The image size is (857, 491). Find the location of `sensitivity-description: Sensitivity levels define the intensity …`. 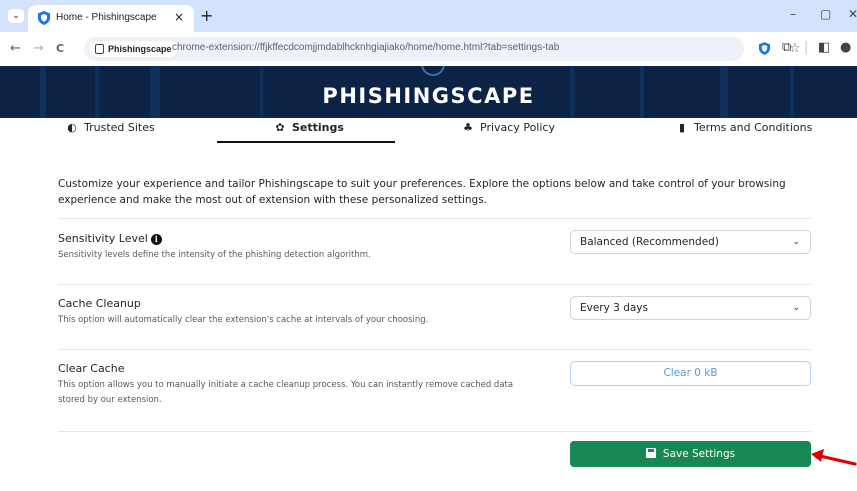

sensitivity-description: Sensitivity levels define the intensity … is located at coordinates (214, 255).